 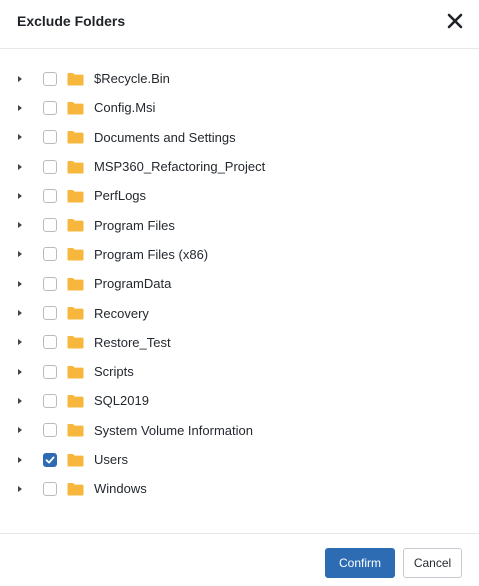 I want to click on close-icon, so click(x=455, y=21).